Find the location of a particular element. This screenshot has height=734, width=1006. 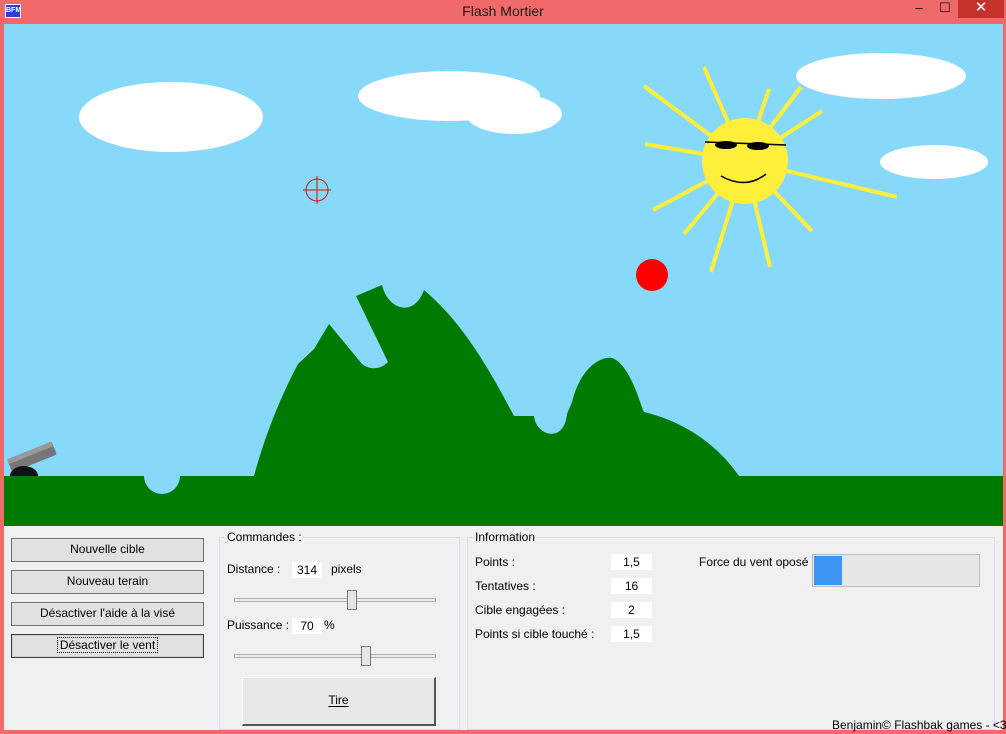

crosshair-icon is located at coordinates (317, 190).